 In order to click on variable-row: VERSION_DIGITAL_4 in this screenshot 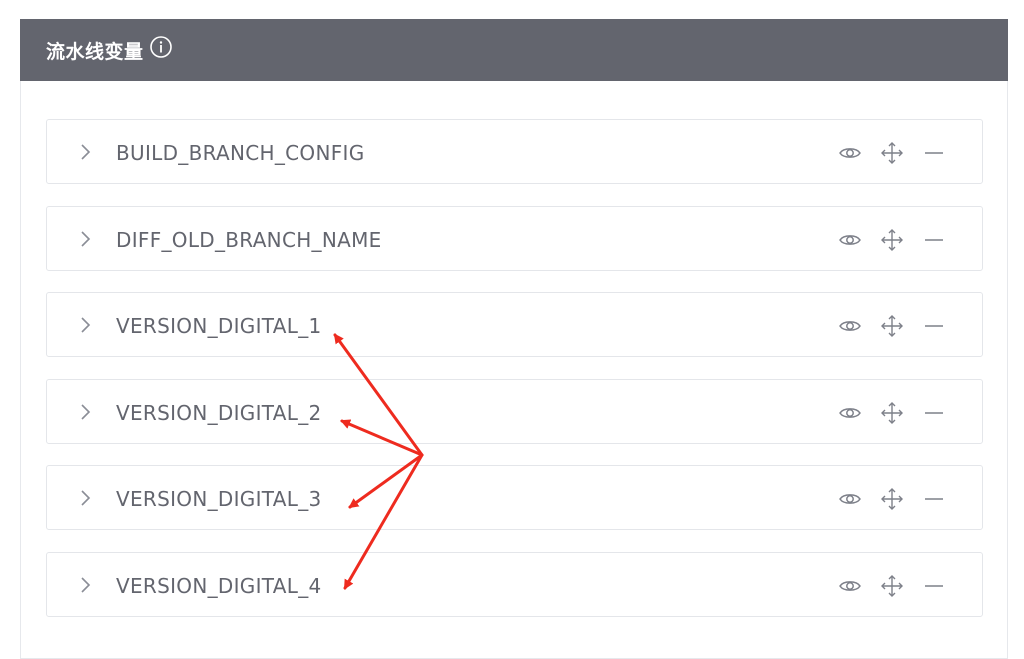, I will do `click(514, 584)`.